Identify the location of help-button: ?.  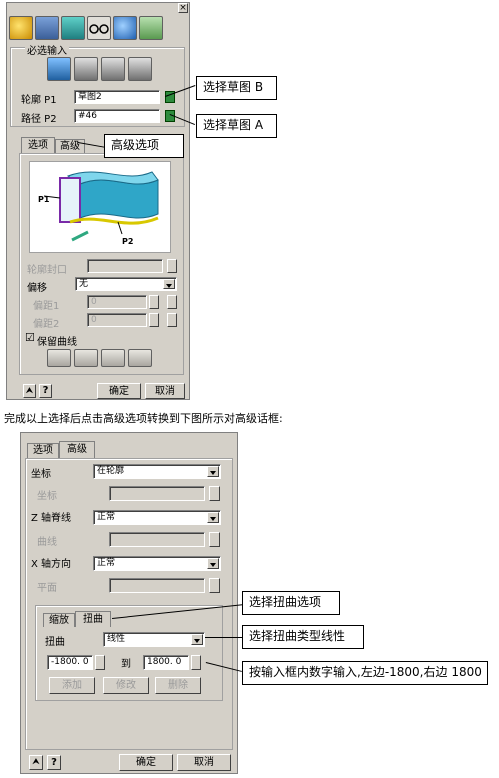
(45, 391).